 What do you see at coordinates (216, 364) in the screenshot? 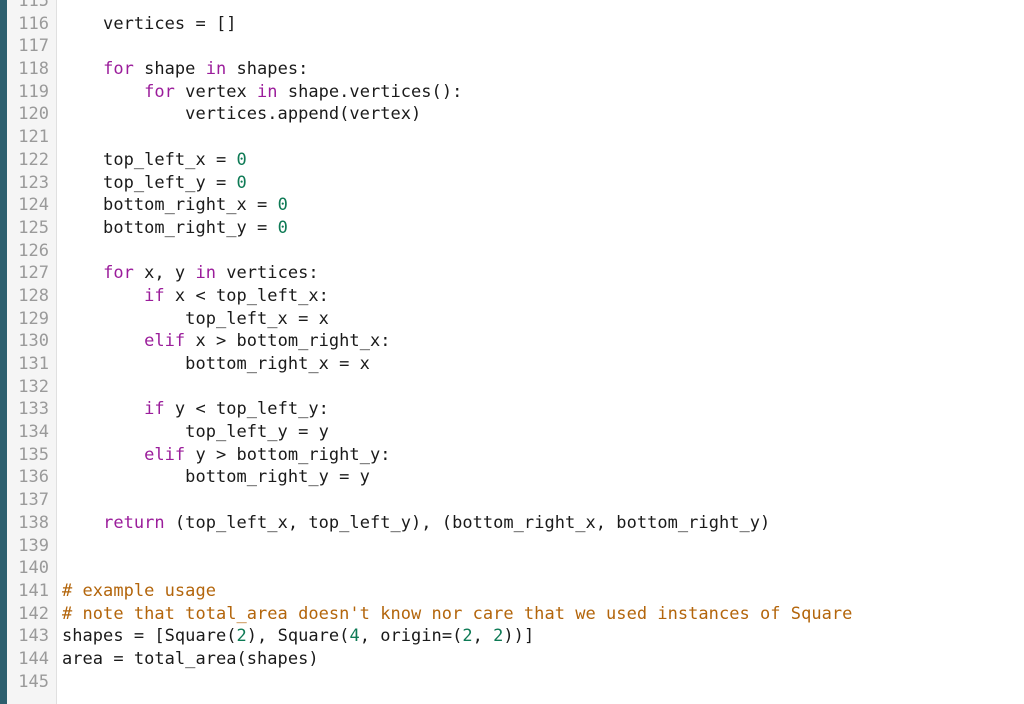
I see `code-token-plain: bottom_right_x = x` at bounding box center [216, 364].